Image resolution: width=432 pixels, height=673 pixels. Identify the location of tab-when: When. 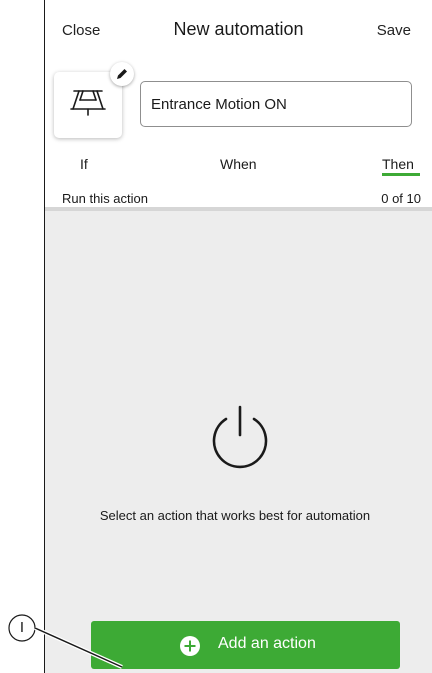
(238, 164).